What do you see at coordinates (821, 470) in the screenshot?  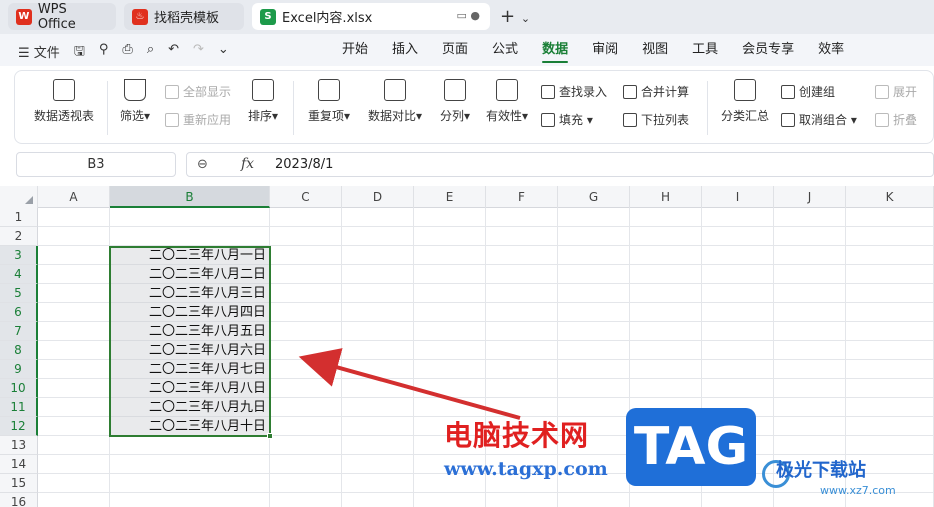 I see `watermark-jiguang: 极光下载站` at bounding box center [821, 470].